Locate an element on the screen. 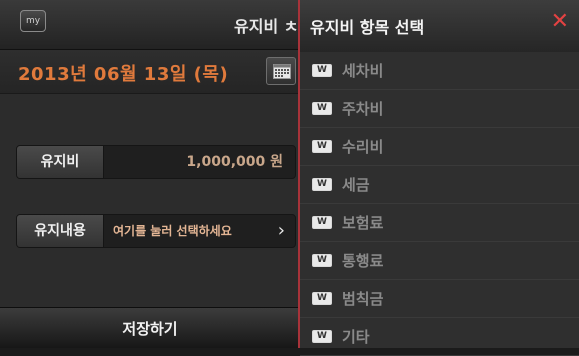 The height and width of the screenshot is (356, 579). save-label: 저장하기 is located at coordinates (150, 329).